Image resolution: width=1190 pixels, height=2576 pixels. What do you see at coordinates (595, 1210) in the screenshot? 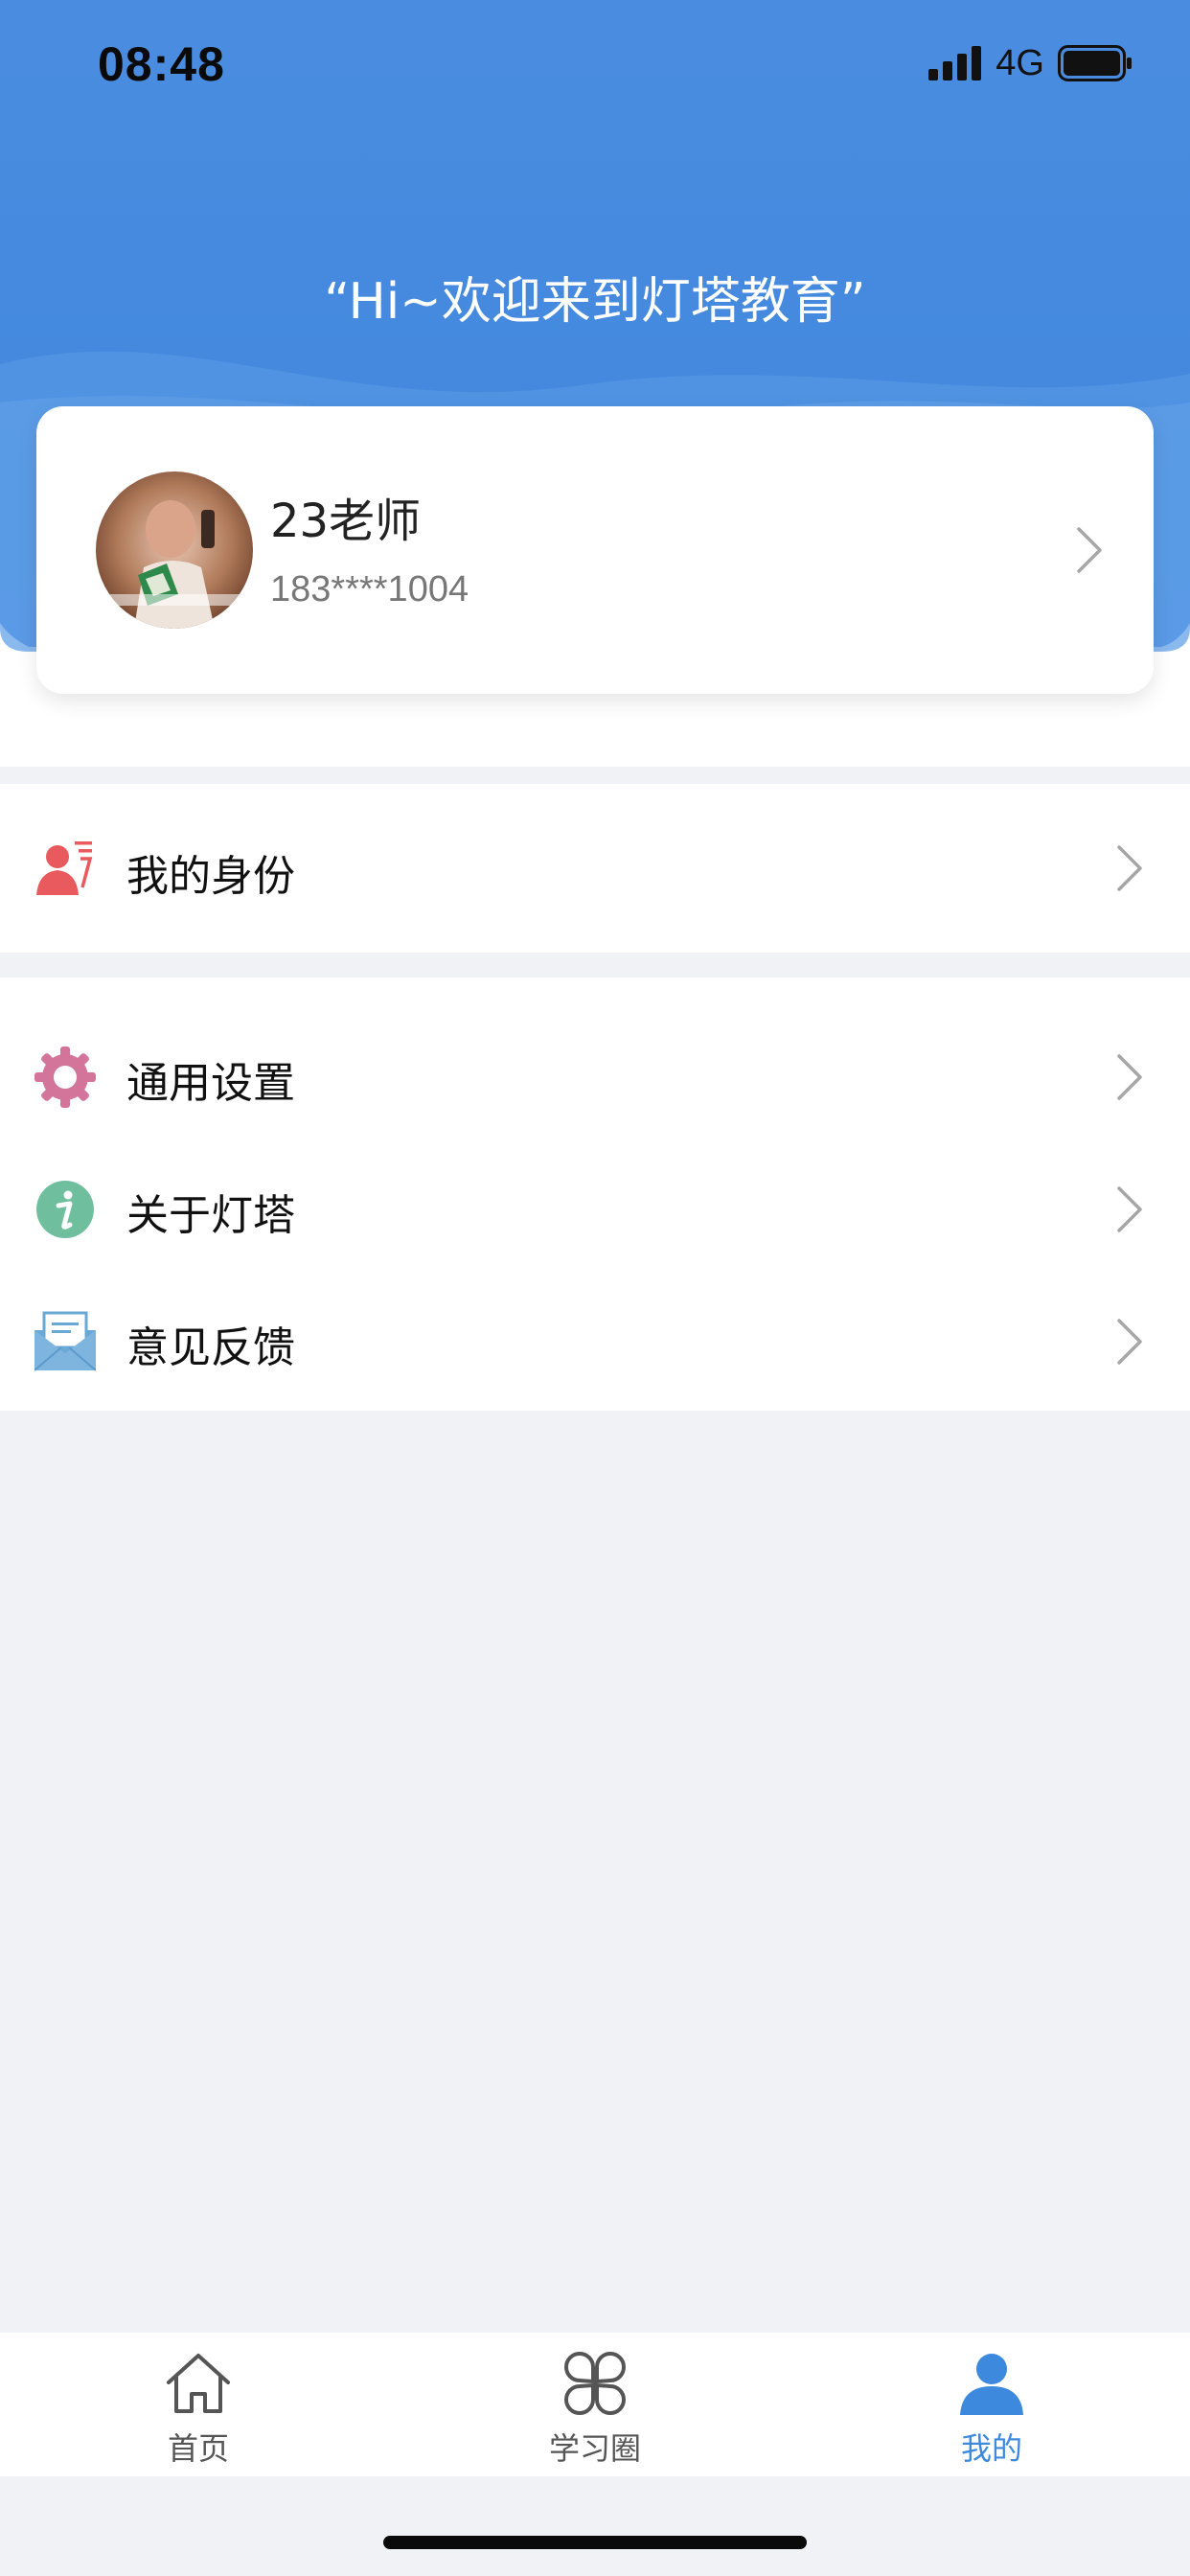
I see `menu-item-about: 关于灯塔` at bounding box center [595, 1210].